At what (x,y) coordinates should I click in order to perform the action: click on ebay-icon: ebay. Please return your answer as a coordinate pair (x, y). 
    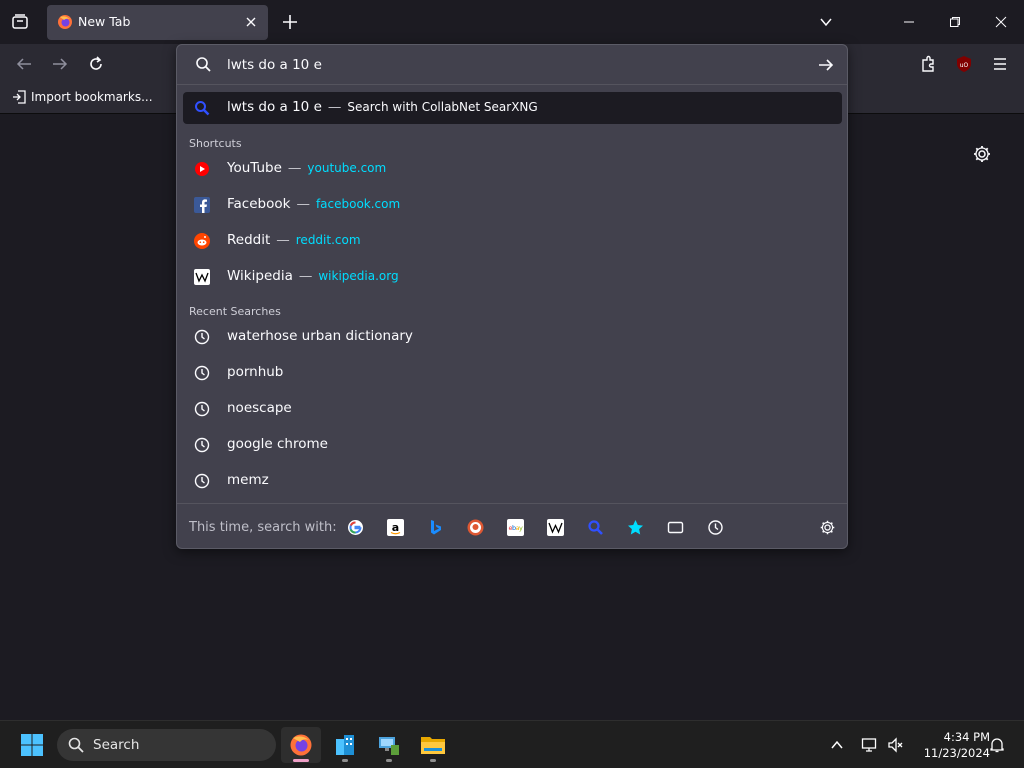
    Looking at the image, I should click on (515, 527).